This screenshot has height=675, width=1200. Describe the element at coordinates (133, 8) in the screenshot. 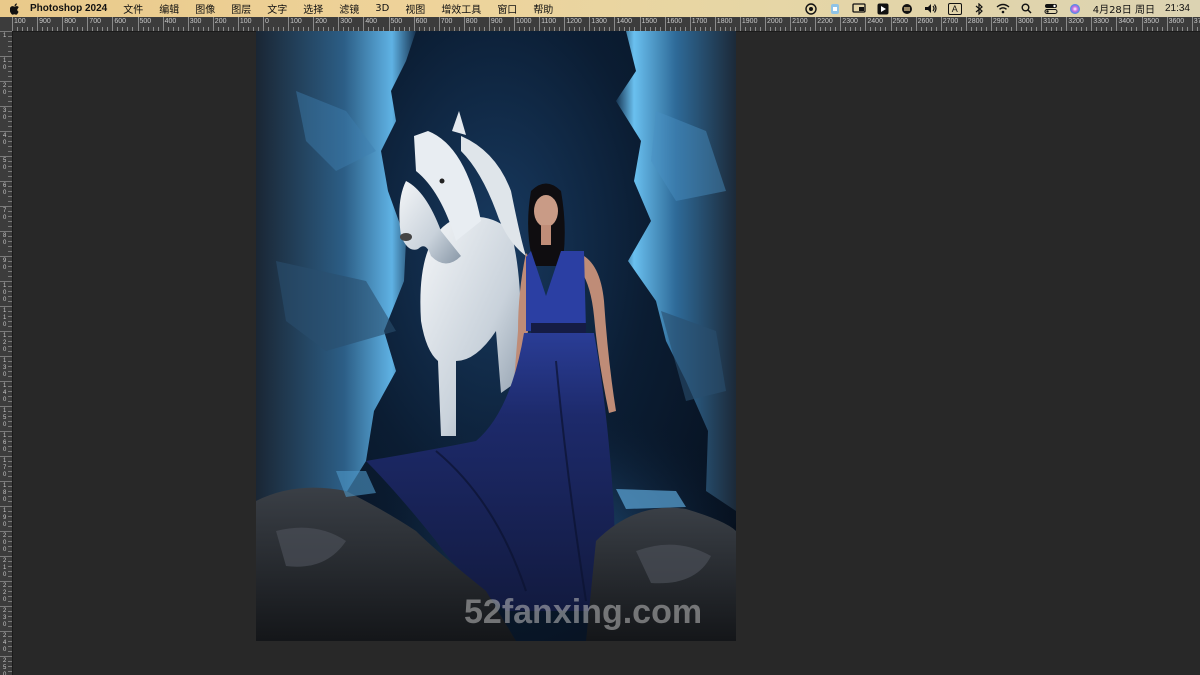

I see `menu-file: 文件` at that location.